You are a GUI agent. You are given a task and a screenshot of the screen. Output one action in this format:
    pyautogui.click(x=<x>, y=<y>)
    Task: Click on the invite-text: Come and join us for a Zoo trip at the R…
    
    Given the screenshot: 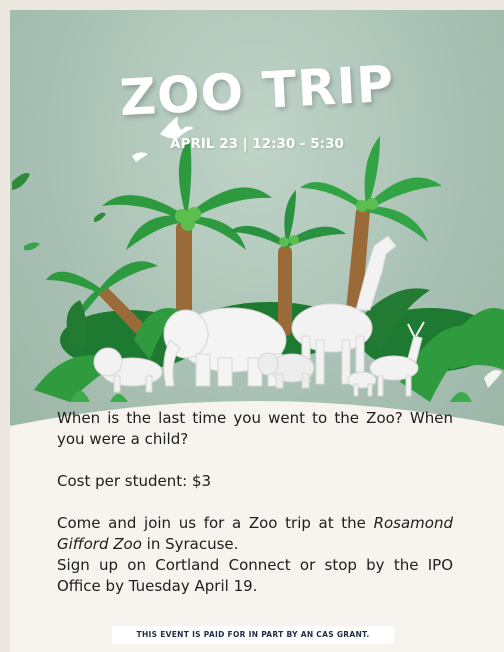 What is the action you would take?
    pyautogui.click(x=255, y=555)
    